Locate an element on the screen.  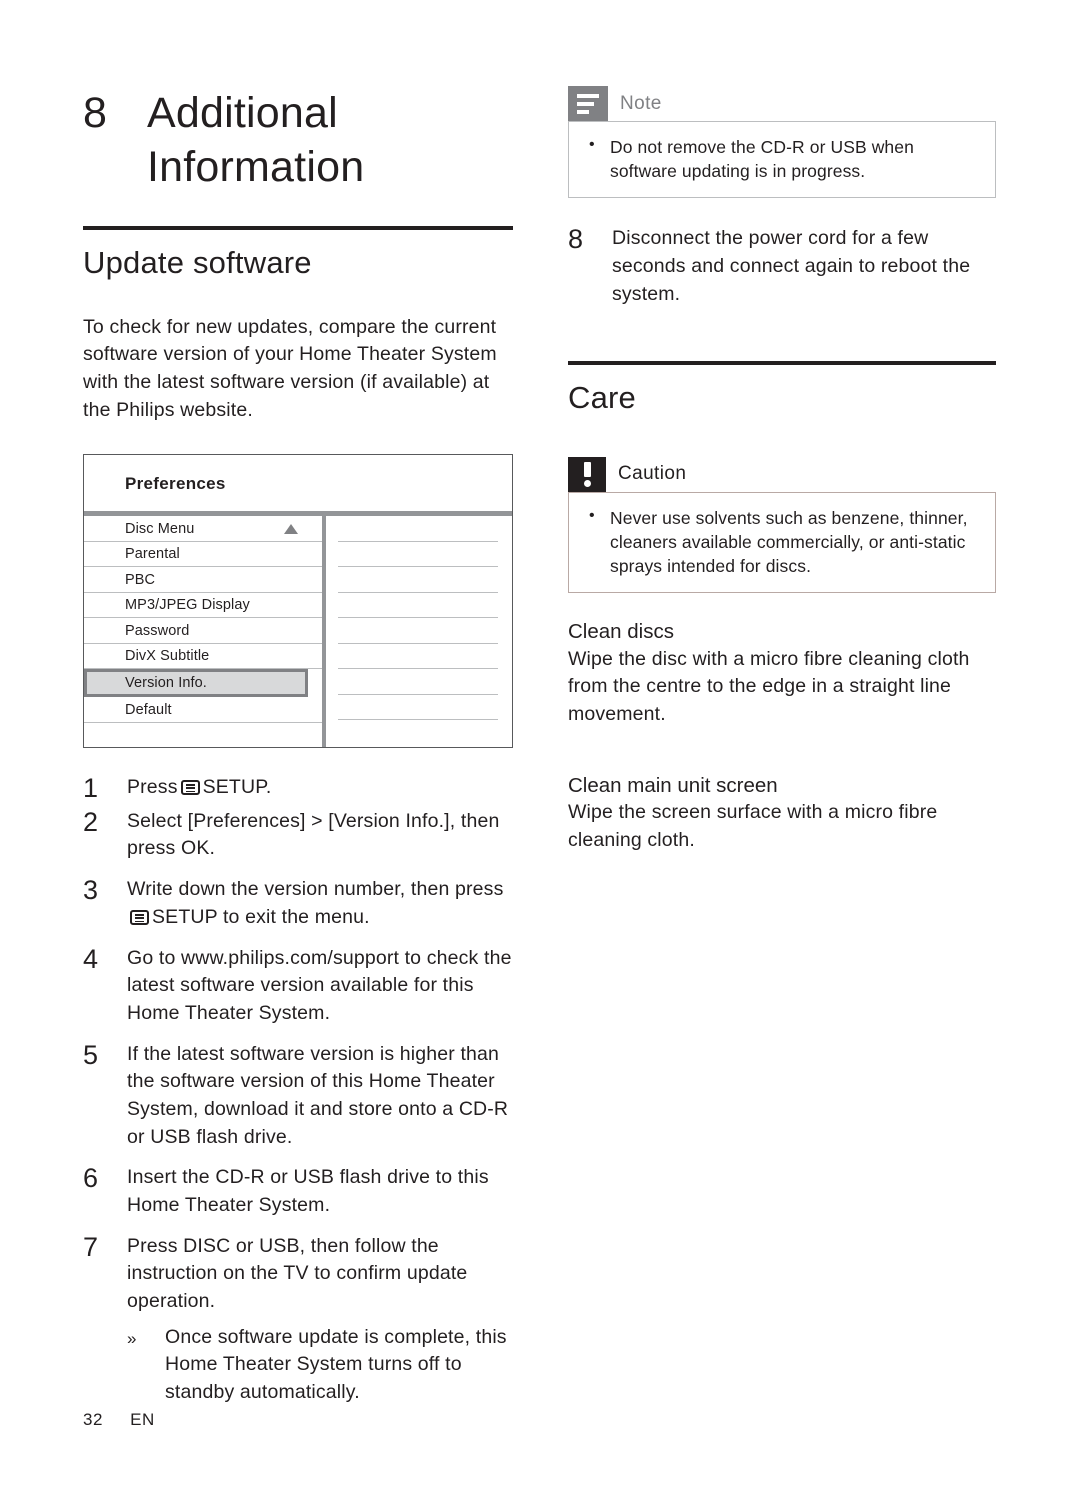
menu-item-label: Default is located at coordinates (148, 709).